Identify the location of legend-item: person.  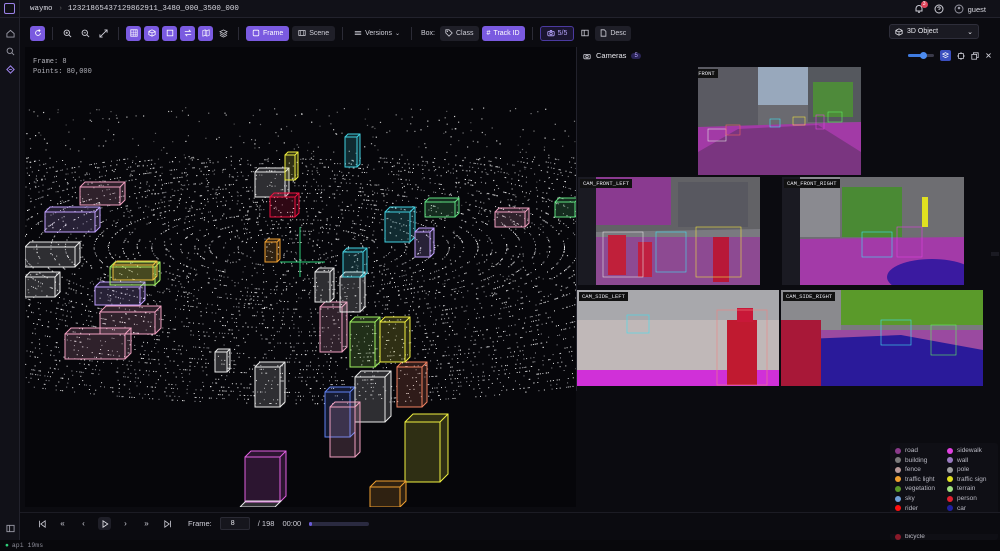
(962, 498).